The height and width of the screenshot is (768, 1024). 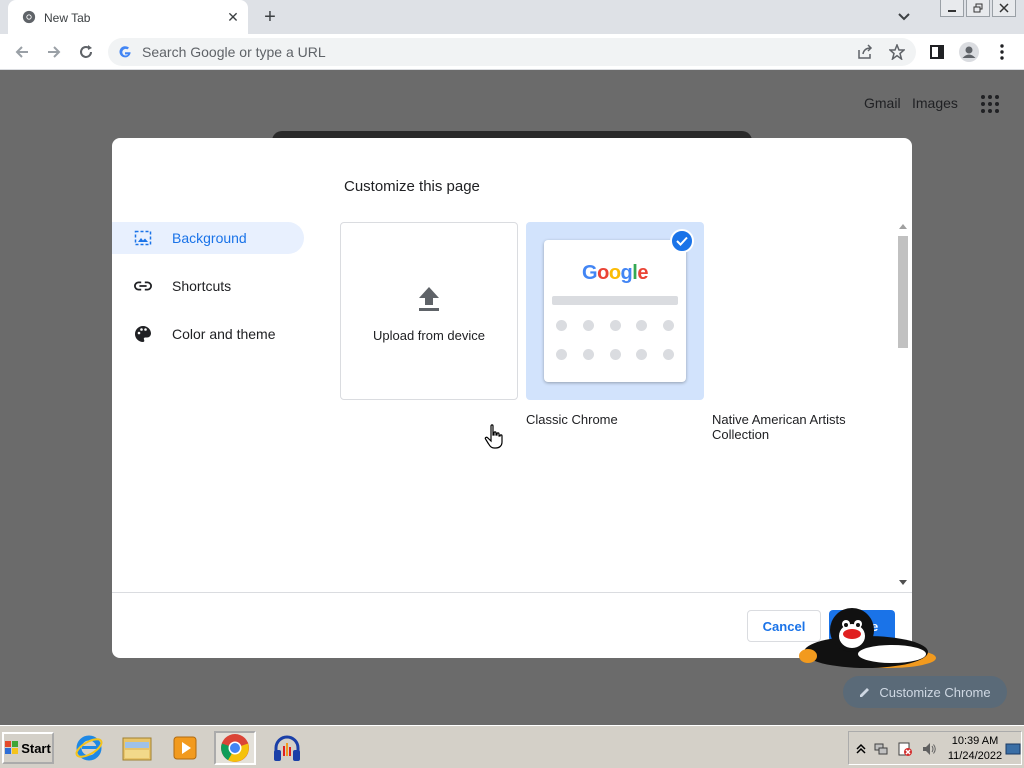 What do you see at coordinates (36, 748) in the screenshot?
I see `start-label: Start` at bounding box center [36, 748].